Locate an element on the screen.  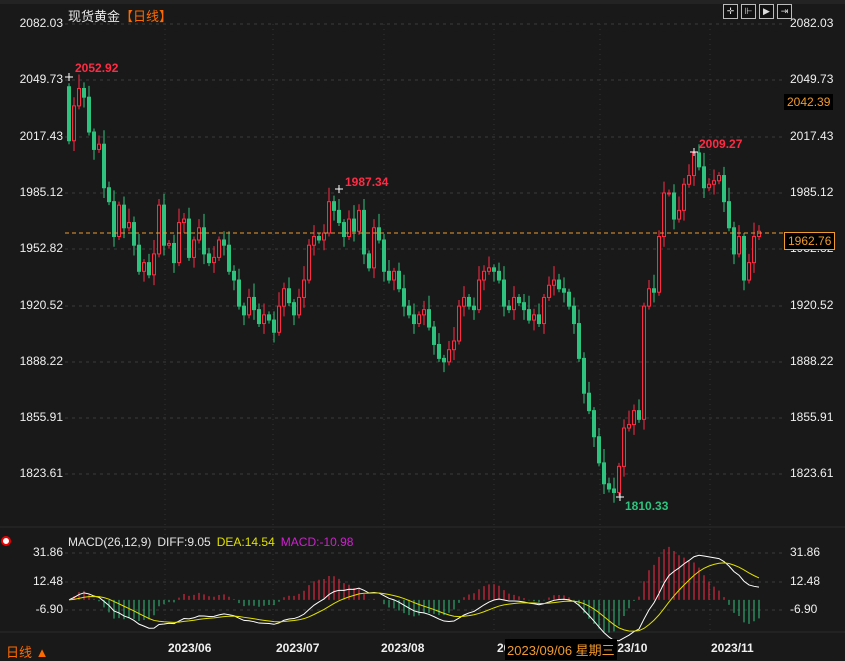
x-tick-label: 2023/06 is located at coordinates (190, 648).